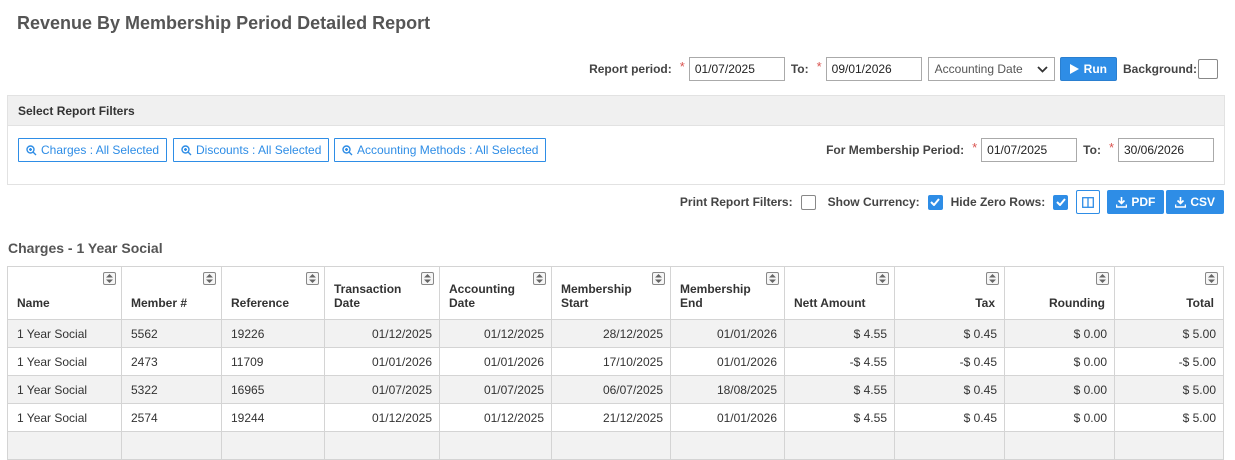  Describe the element at coordinates (171, 389) in the screenshot. I see `cell-member-number: 5322` at that location.